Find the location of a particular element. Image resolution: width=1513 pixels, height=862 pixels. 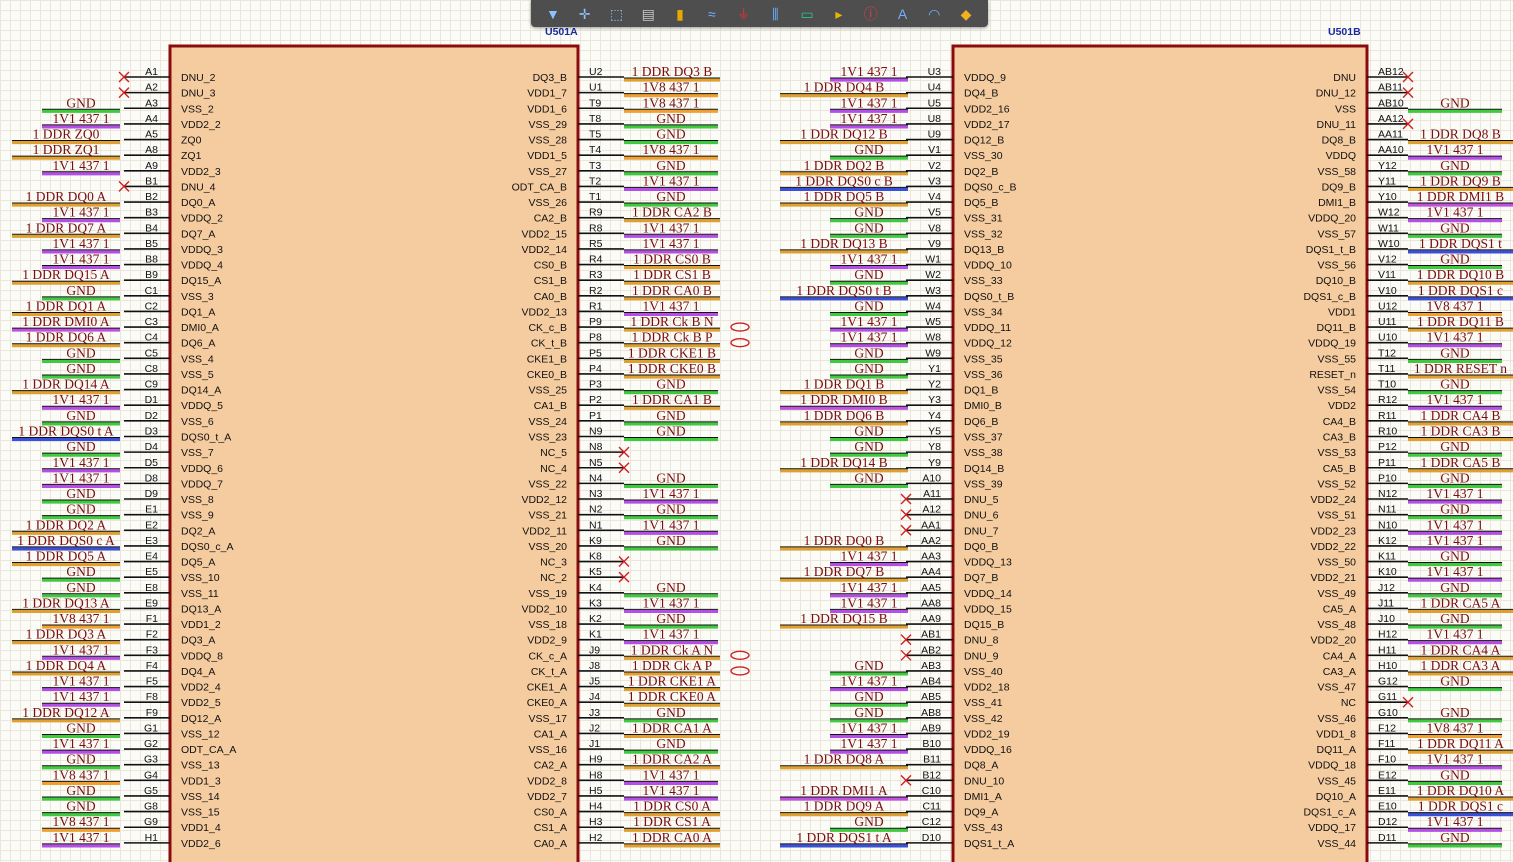

net-label: 1 DDR DQ4 A is located at coordinates (66, 665).